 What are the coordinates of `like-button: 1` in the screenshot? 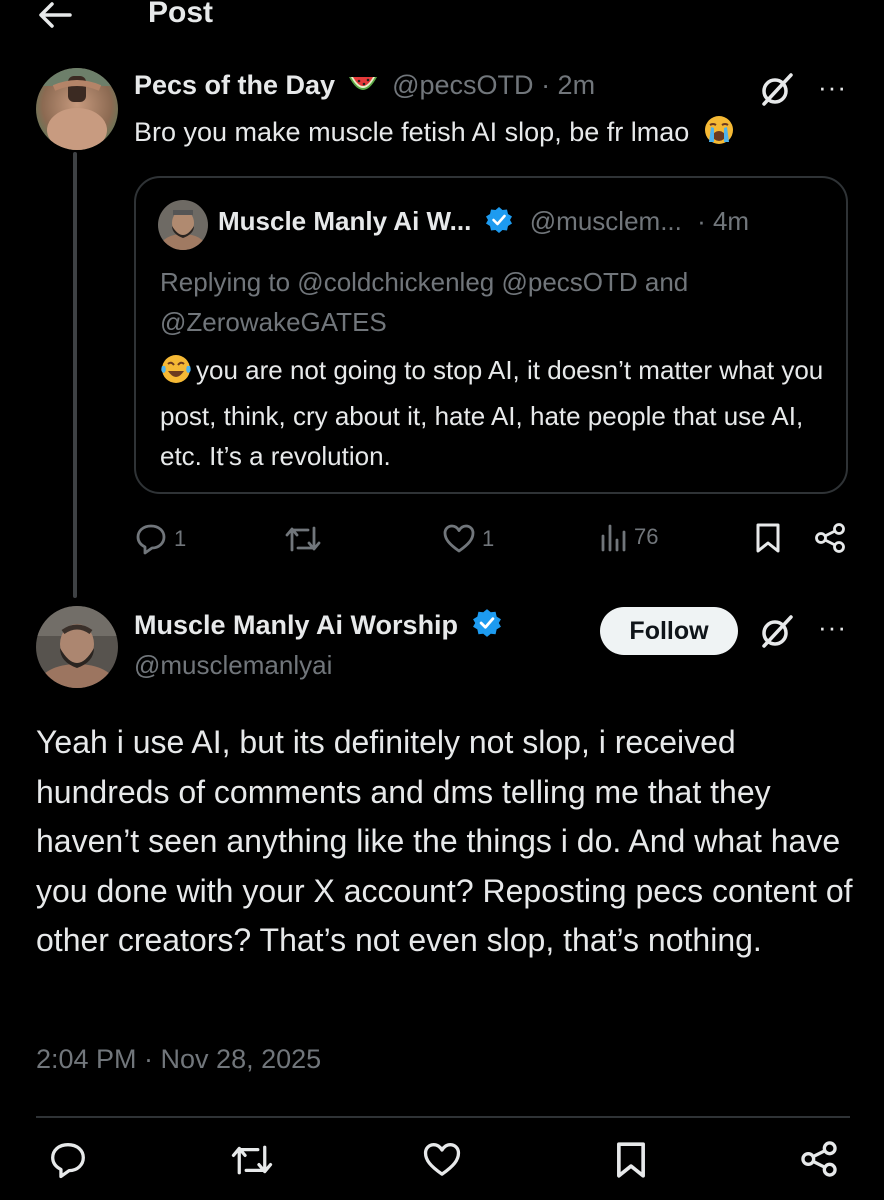 It's located at (468, 539).